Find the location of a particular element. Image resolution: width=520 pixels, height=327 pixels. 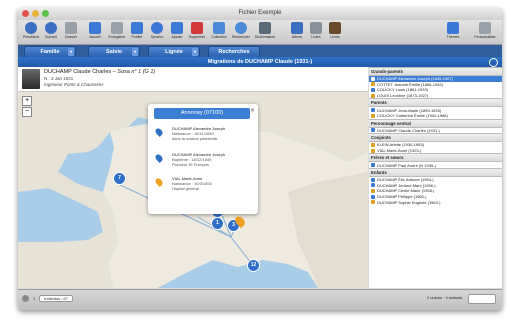

status-left: 1 Individus : 67 is located at coordinates (47, 298).